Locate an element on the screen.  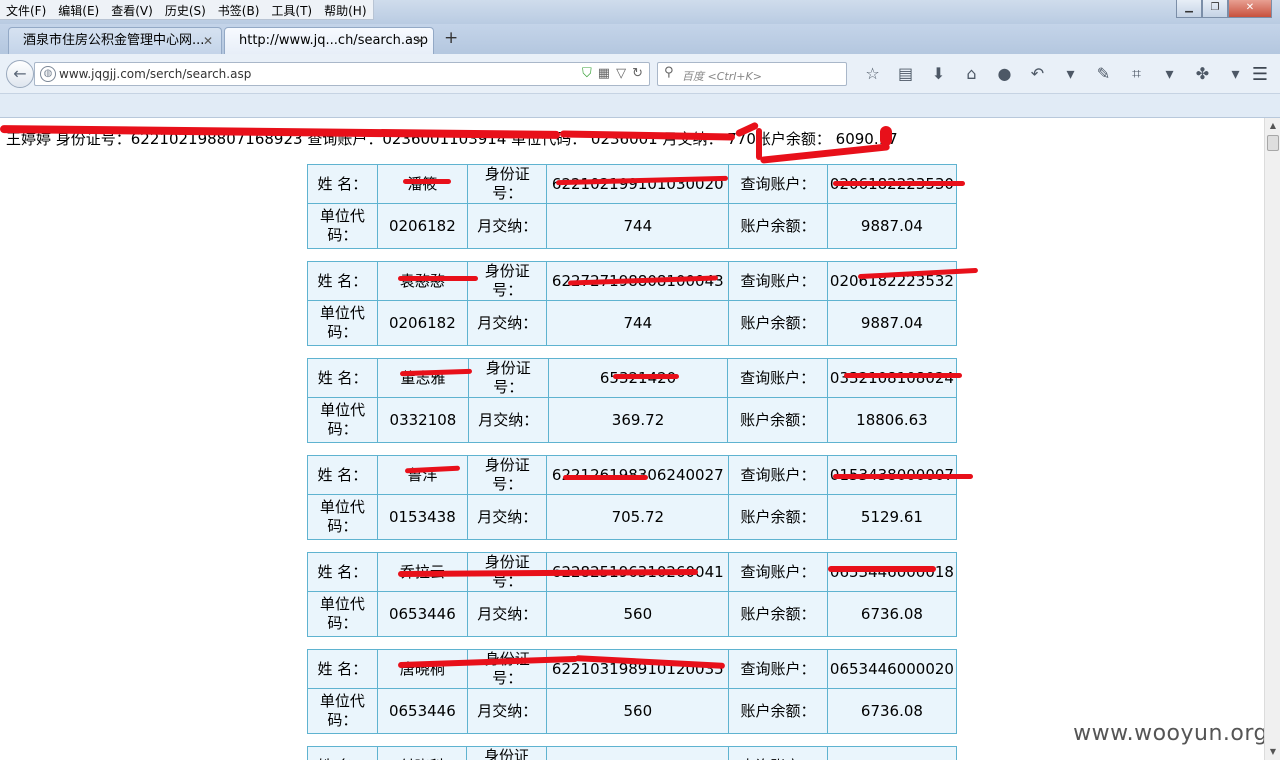
account-value: 0206182223532 is located at coordinates (892, 281).